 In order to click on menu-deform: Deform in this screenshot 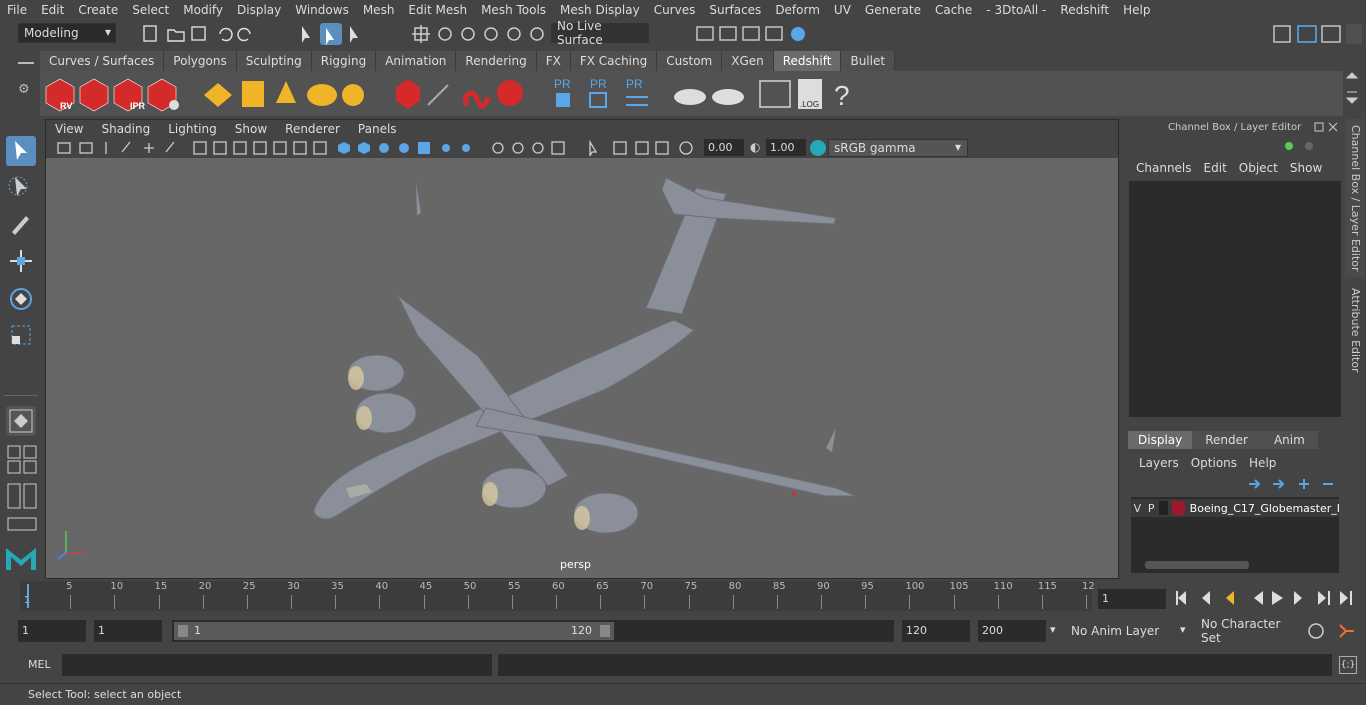, I will do `click(797, 10)`.